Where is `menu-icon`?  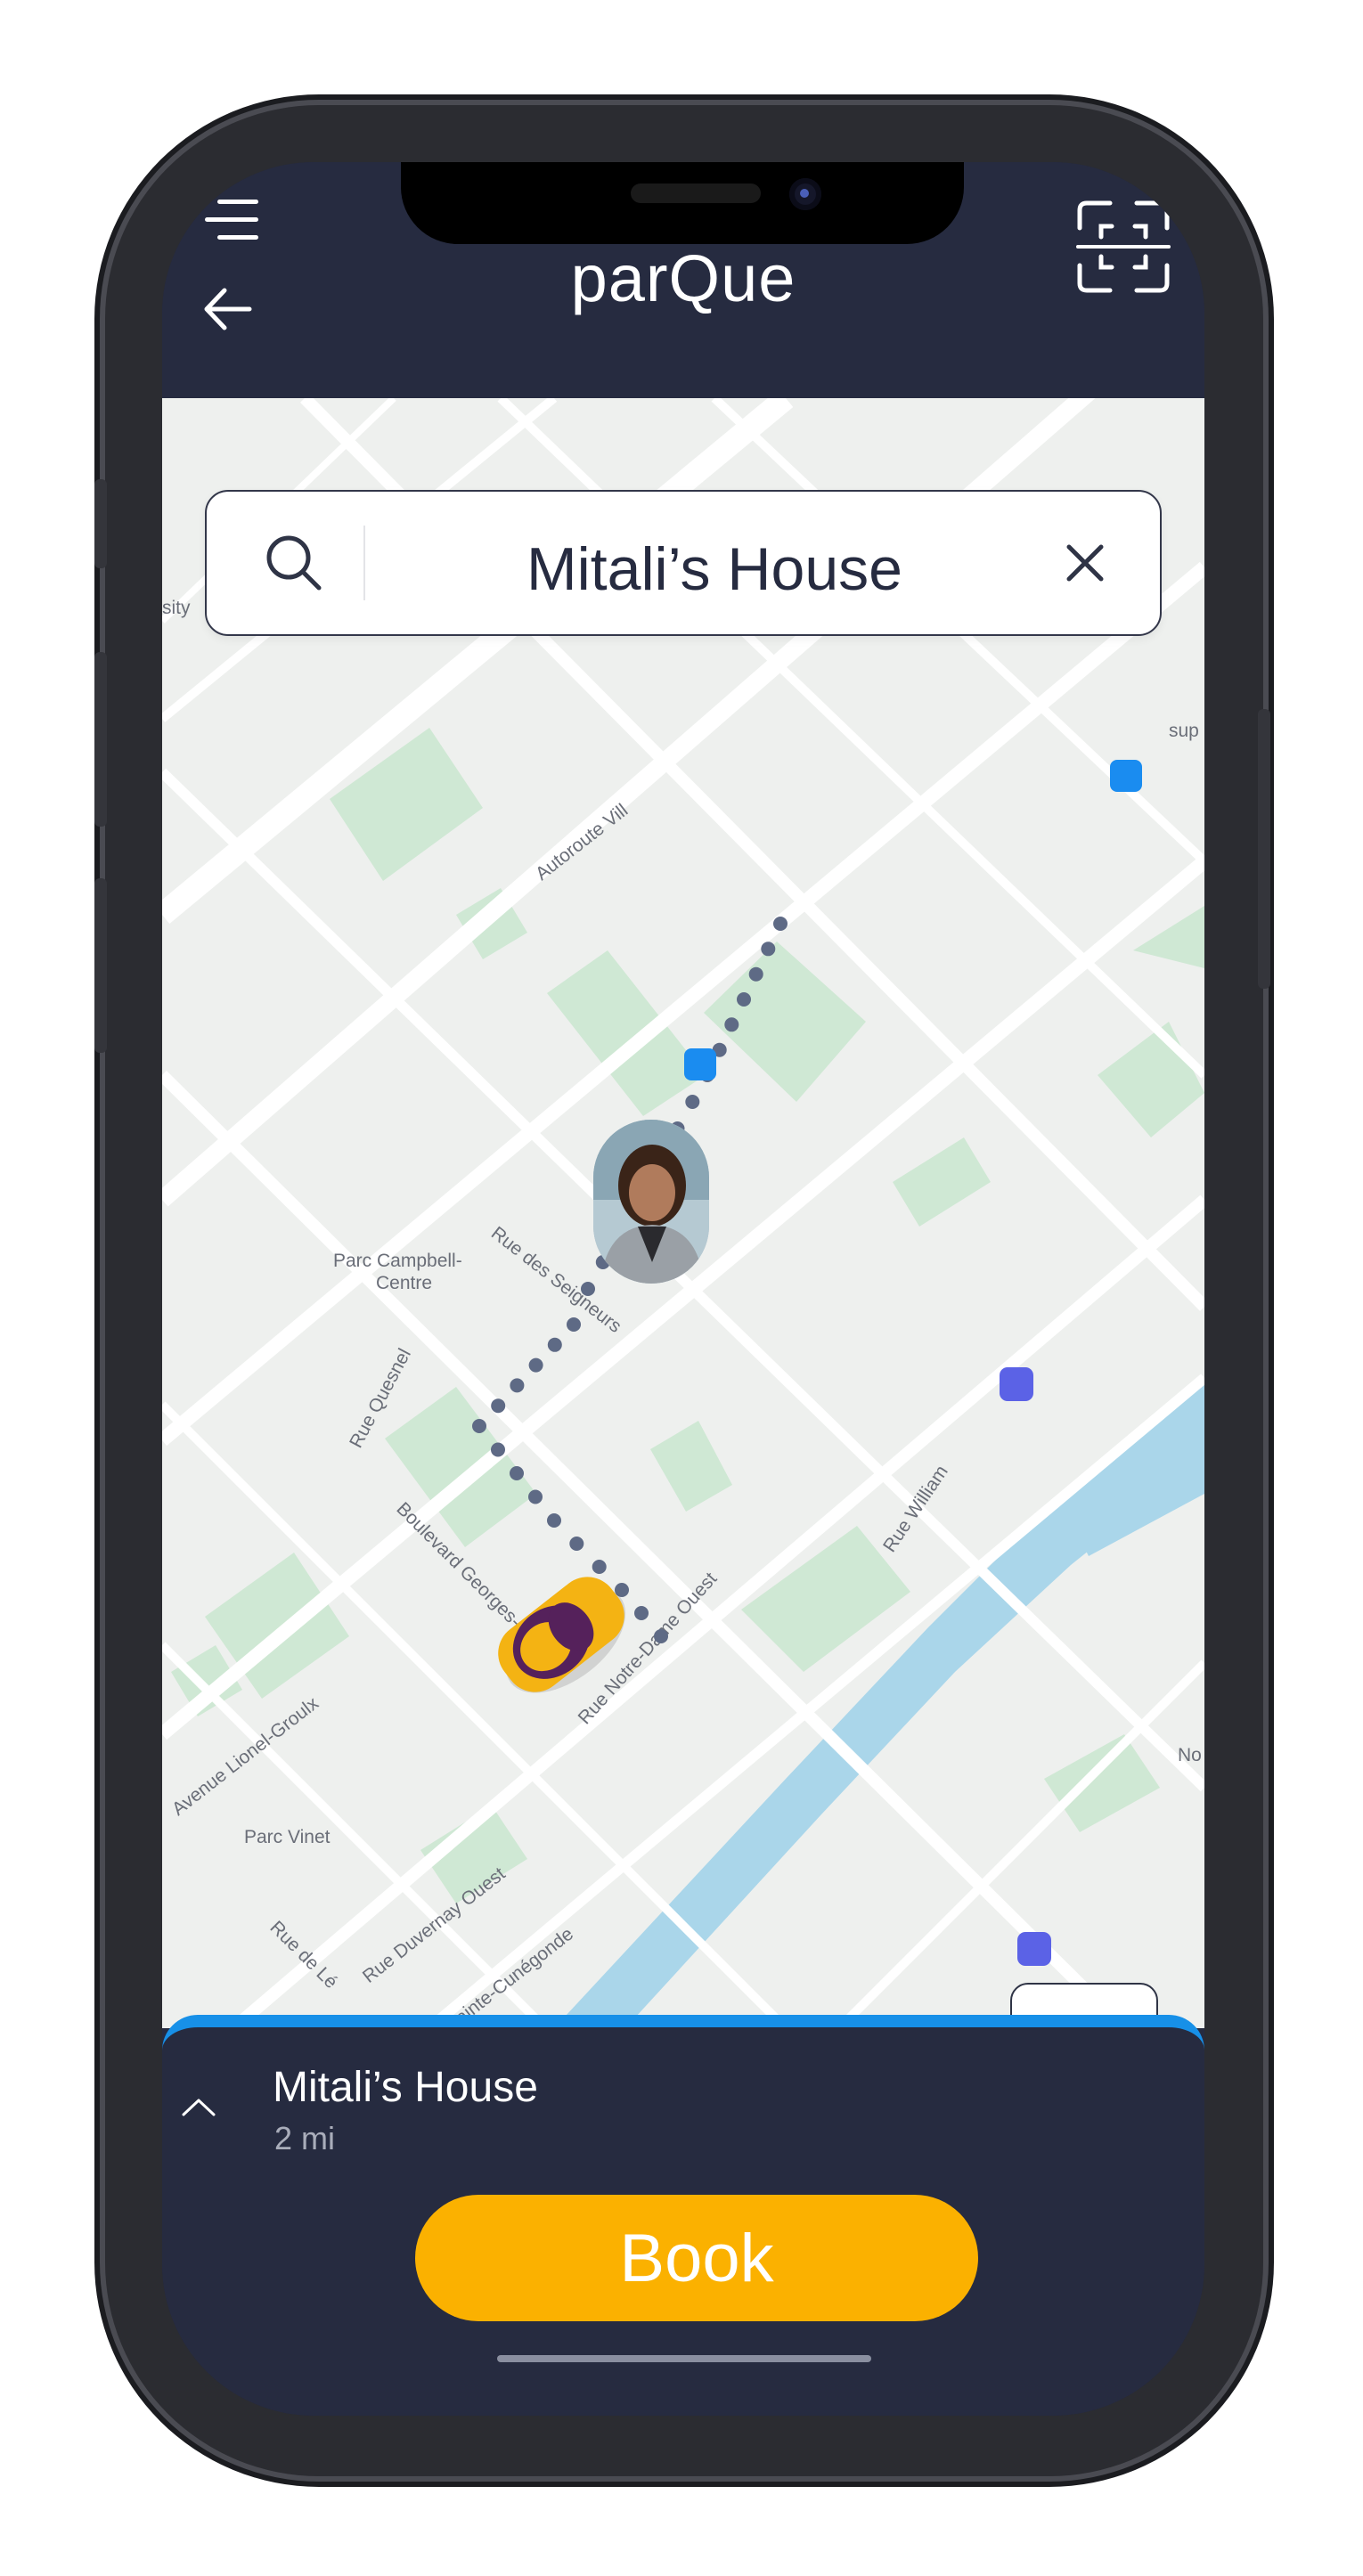 menu-icon is located at coordinates (232, 221).